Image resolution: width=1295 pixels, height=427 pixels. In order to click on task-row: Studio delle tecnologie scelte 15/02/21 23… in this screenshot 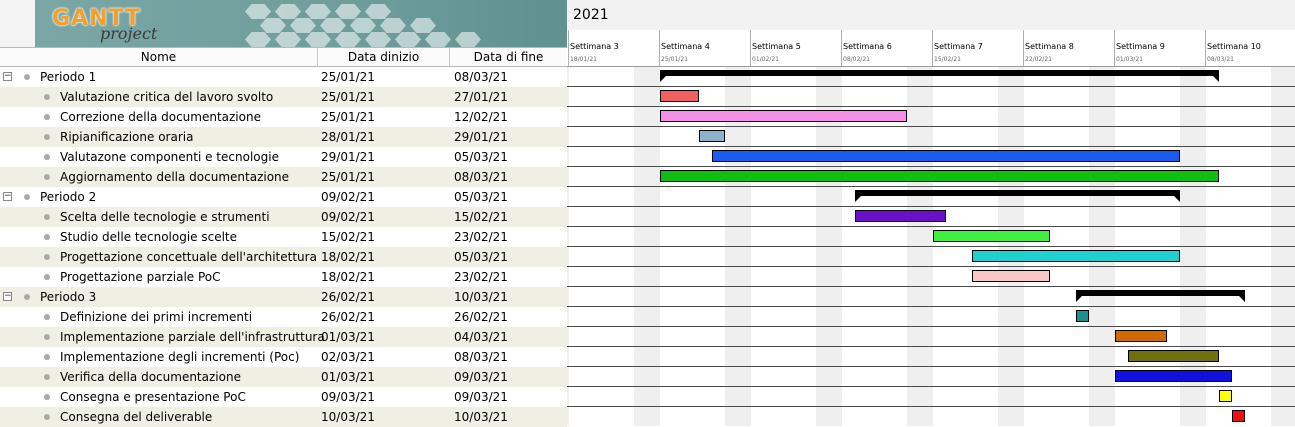, I will do `click(283, 237)`.